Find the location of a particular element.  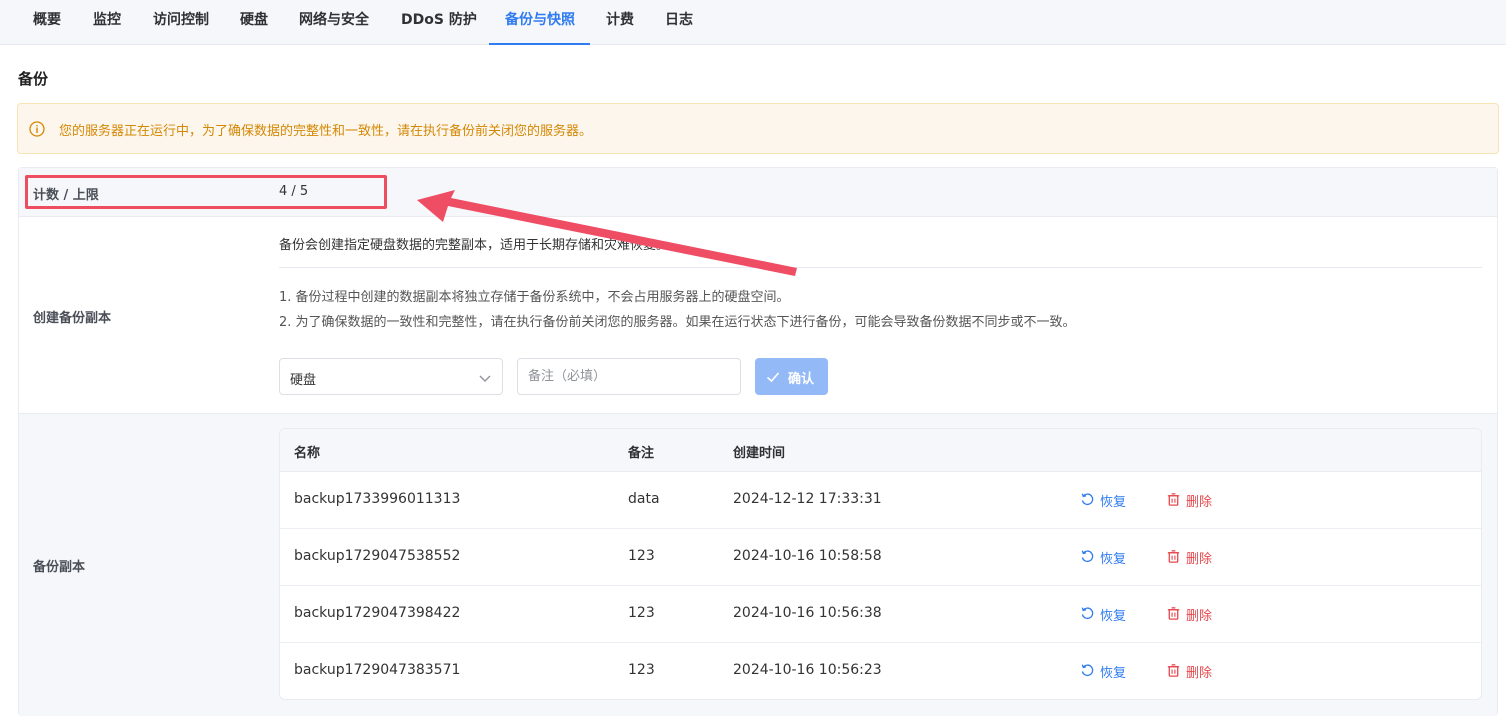

backup-created: 2024-10-16 10:58:58 is located at coordinates (807, 556).